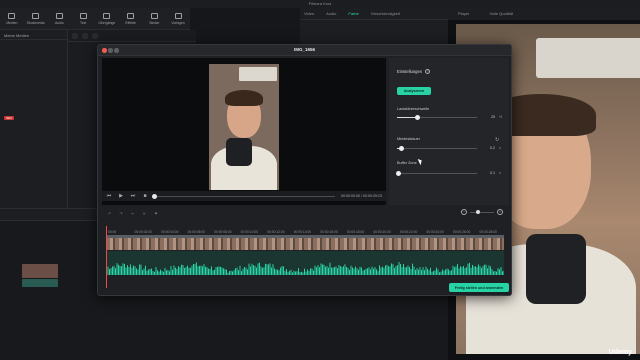 This screenshot has height=360, width=640. What do you see at coordinates (133, 196) in the screenshot?
I see `next-frame-icon: ⏭` at bounding box center [133, 196].